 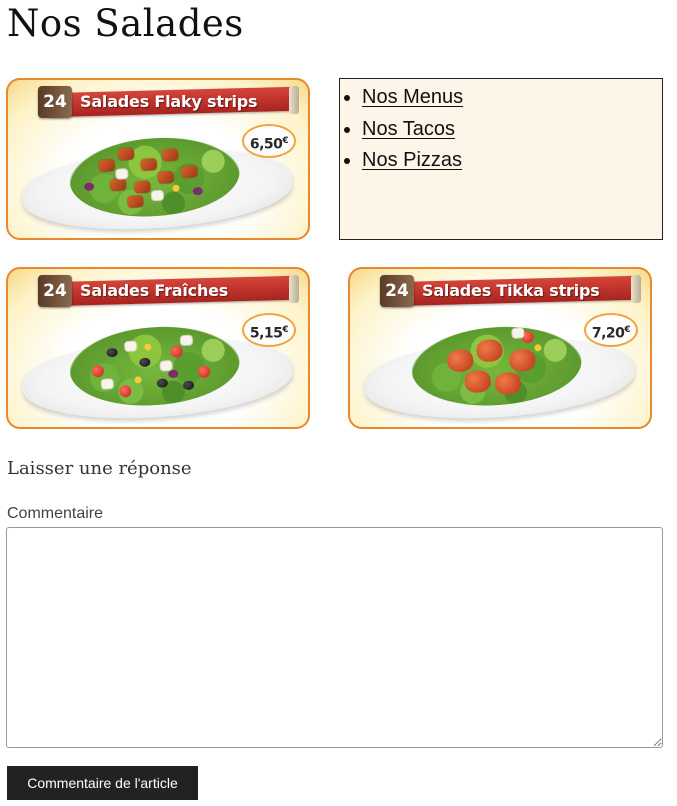 What do you see at coordinates (512, 98) in the screenshot?
I see `nav-item-menus: Nos Menus` at bounding box center [512, 98].